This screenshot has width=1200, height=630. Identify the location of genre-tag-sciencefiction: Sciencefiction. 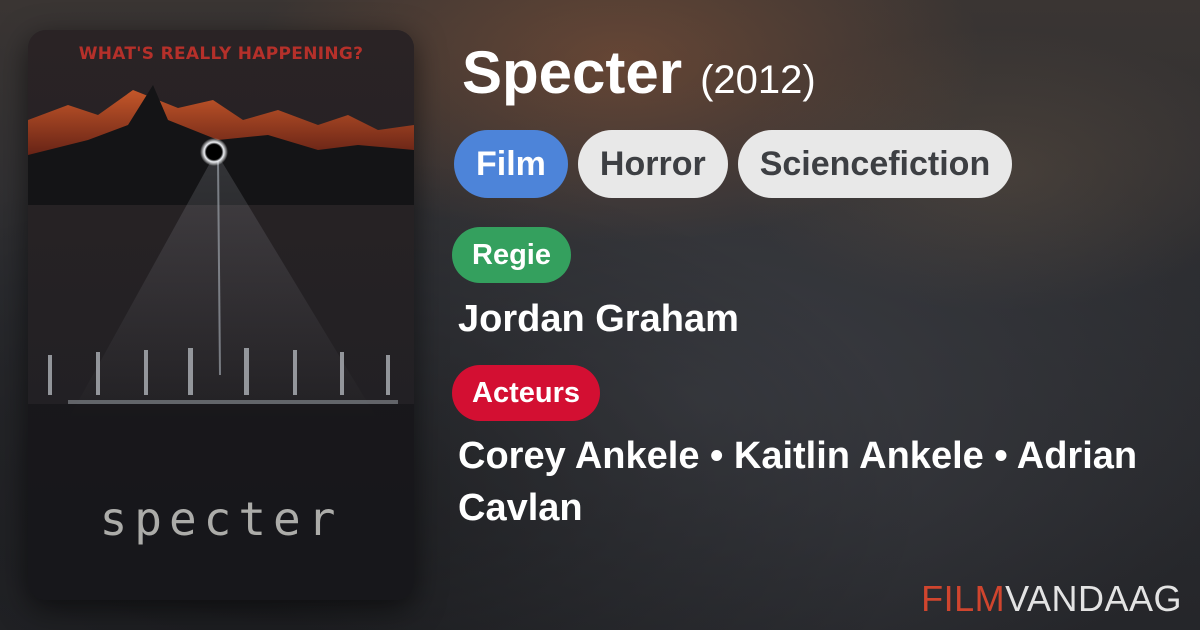
(875, 164).